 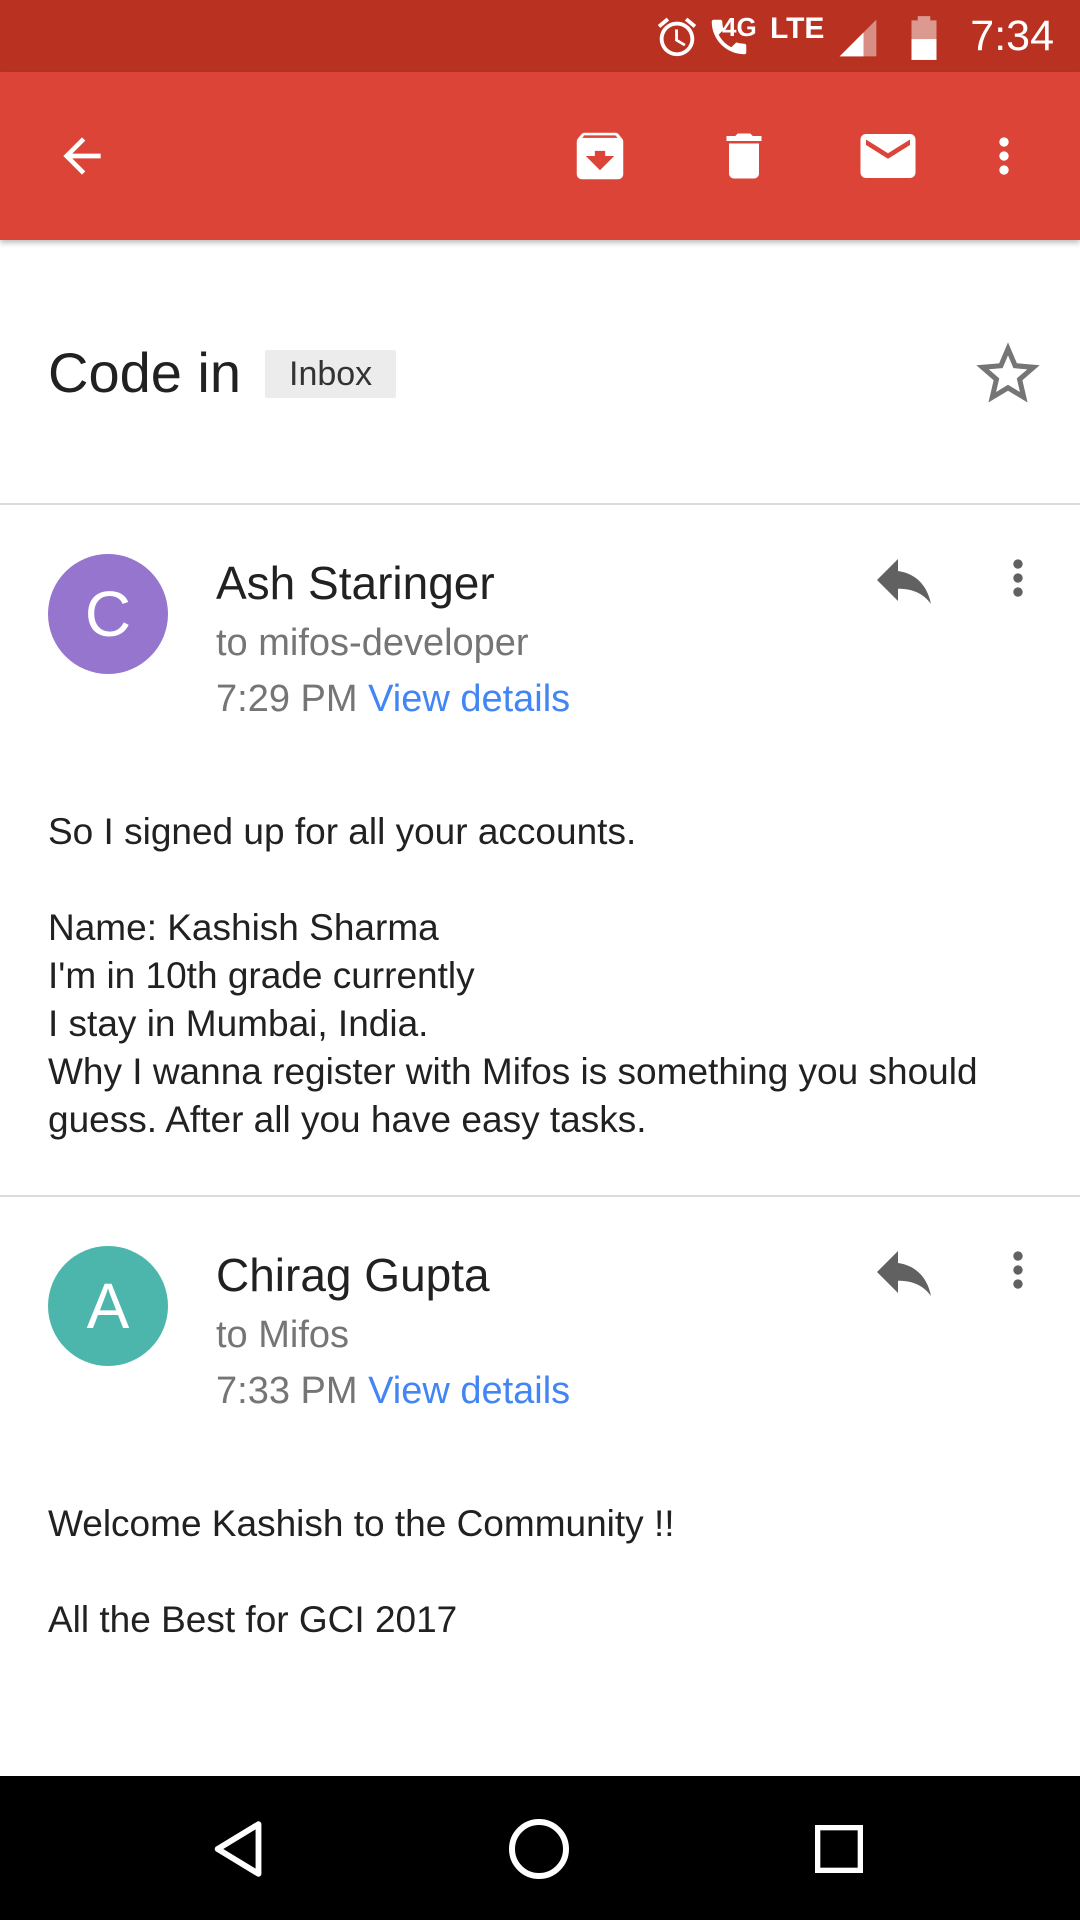 What do you see at coordinates (677, 37) in the screenshot?
I see `alarm-icon` at bounding box center [677, 37].